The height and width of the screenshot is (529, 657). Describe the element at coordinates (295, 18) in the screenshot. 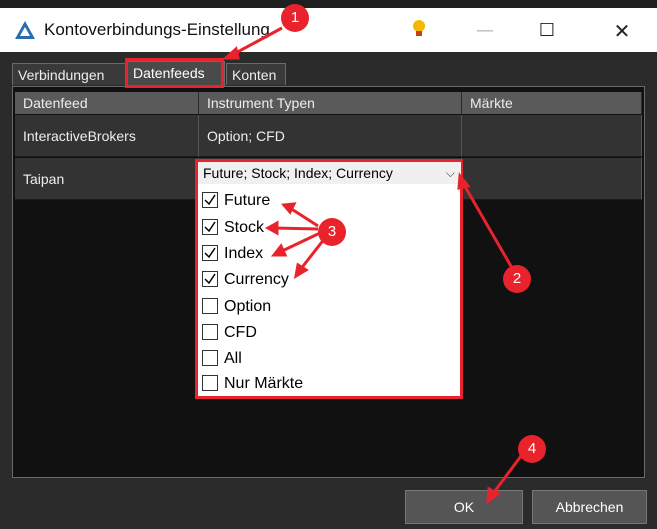

I see `annotation-badge-1: 1` at that location.